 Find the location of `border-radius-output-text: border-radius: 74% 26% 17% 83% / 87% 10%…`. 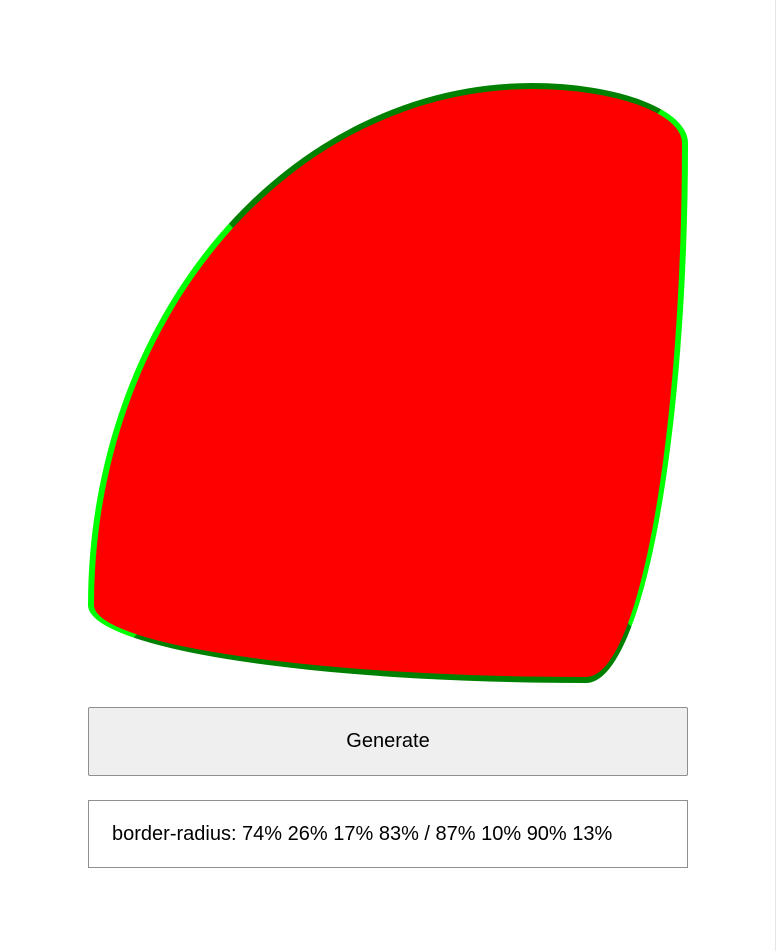

border-radius-output-text: border-radius: 74% 26% 17% 83% / 87% 10%… is located at coordinates (362, 833).